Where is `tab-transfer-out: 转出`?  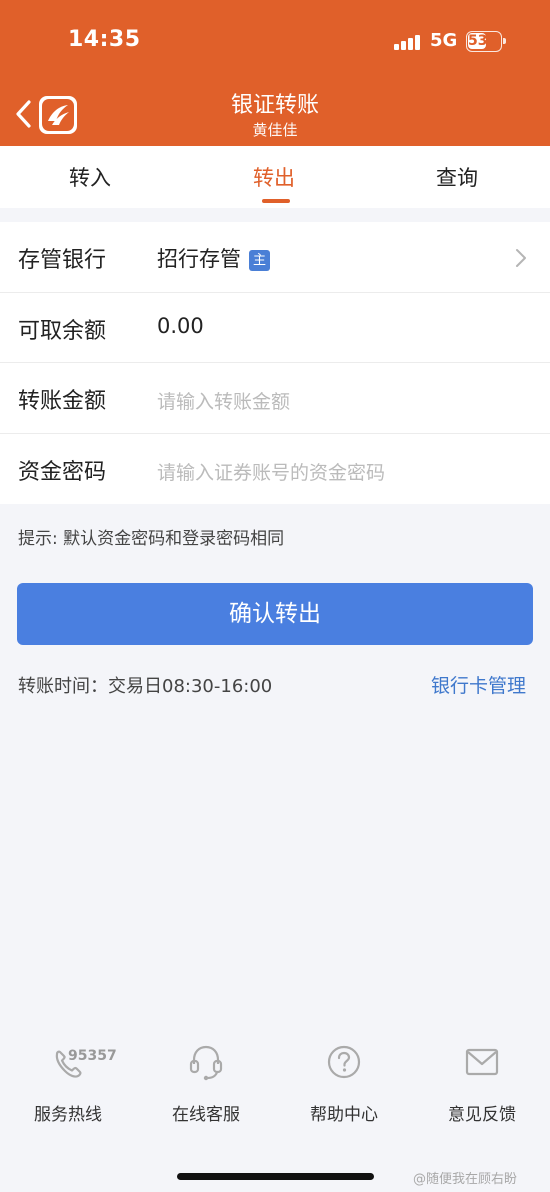
tab-transfer-out: 转出 is located at coordinates (274, 177).